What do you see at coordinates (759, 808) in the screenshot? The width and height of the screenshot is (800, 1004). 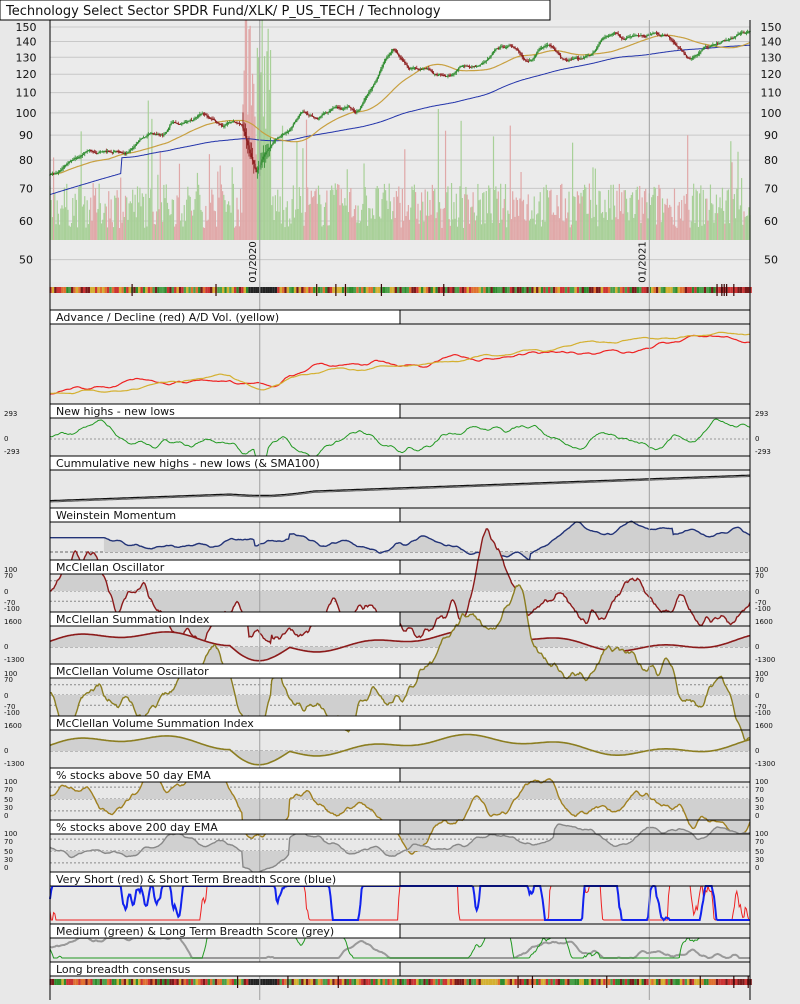 I see `panel-ylabel-right: 30` at bounding box center [759, 808].